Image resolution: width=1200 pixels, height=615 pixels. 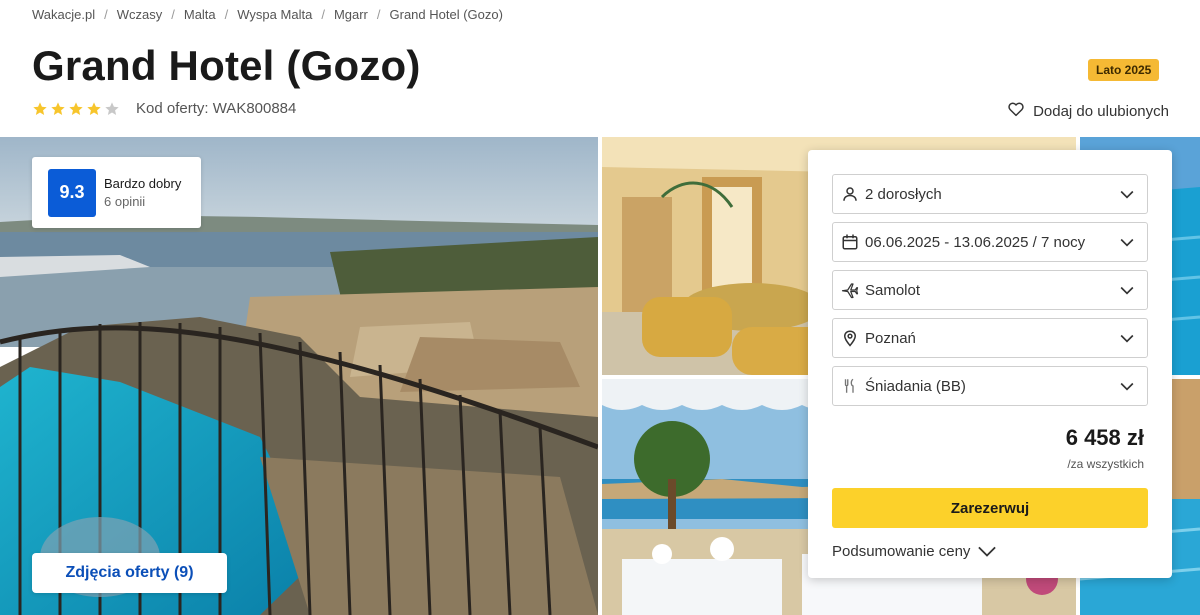 What do you see at coordinates (990, 508) in the screenshot?
I see `book-button: Zarezerwuj` at bounding box center [990, 508].